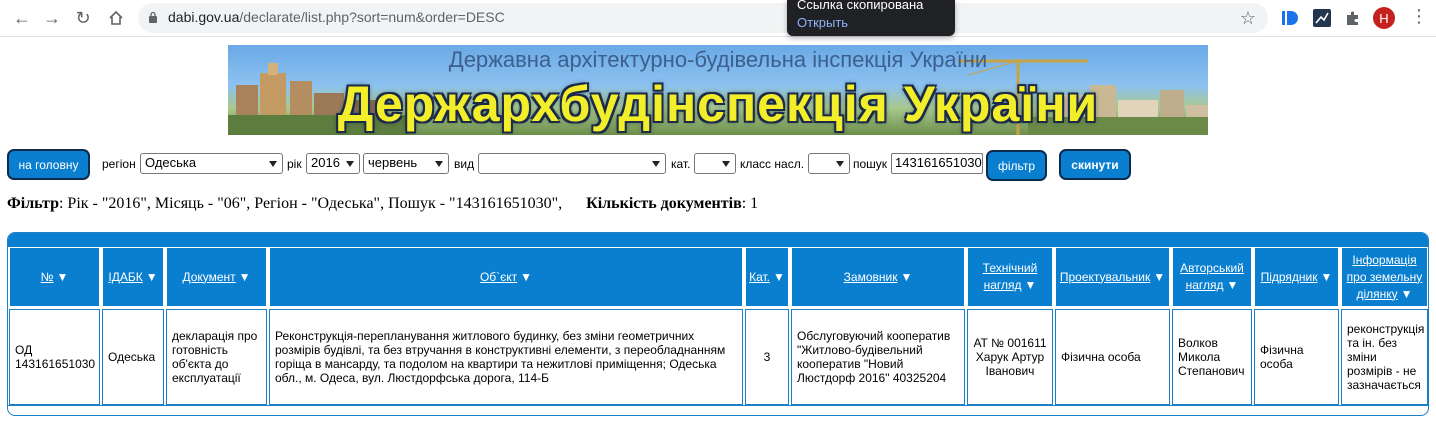 This screenshot has height=422, width=1436. Describe the element at coordinates (333, 163) in the screenshot. I see `year-select: 2016` at that location.